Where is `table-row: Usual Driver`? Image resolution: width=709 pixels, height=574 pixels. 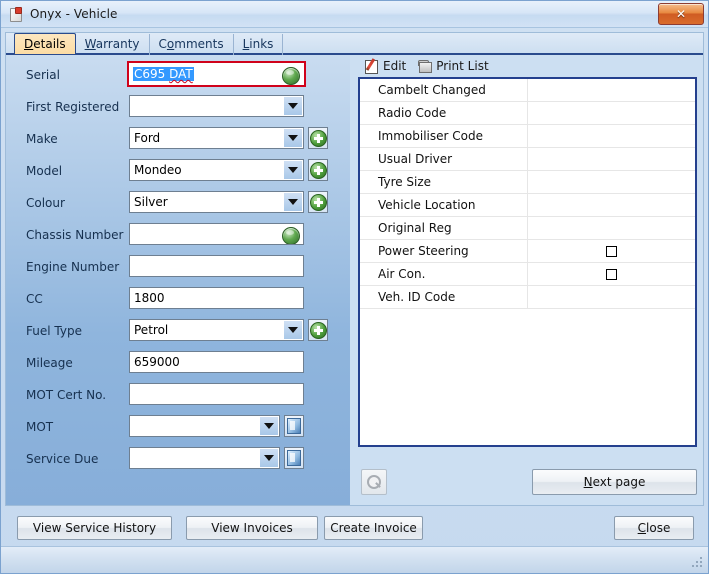
table-row: Usual Driver is located at coordinates (527, 159).